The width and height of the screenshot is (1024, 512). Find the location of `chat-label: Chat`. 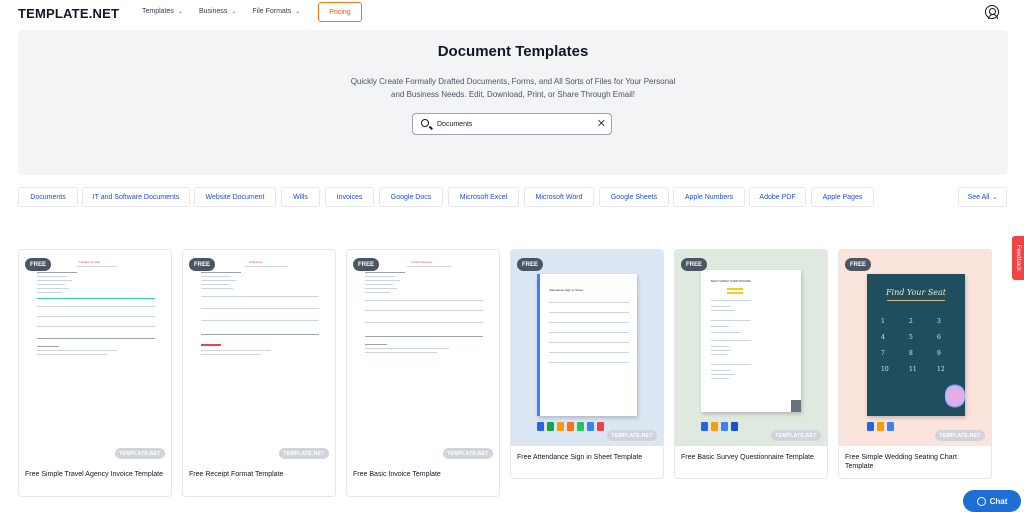

chat-label: Chat is located at coordinates (998, 501).